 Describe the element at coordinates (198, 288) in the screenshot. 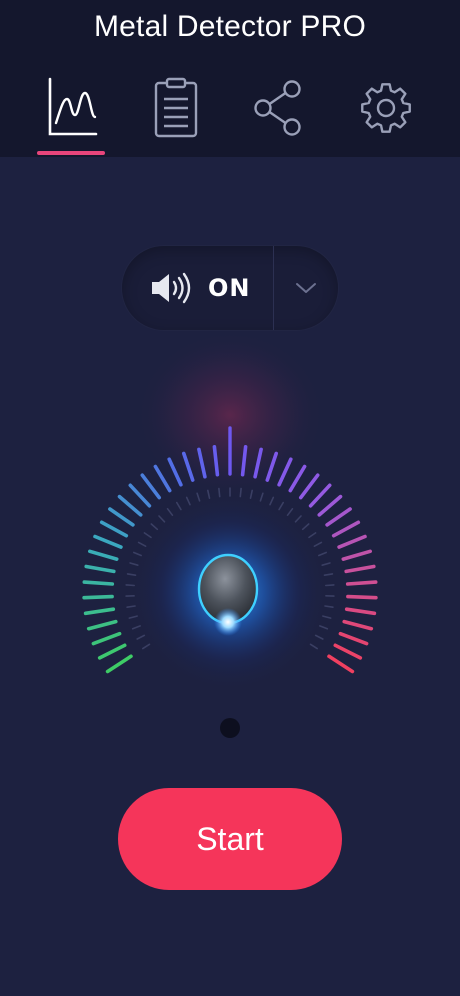

I see `sound-toggle-button: ON` at that location.